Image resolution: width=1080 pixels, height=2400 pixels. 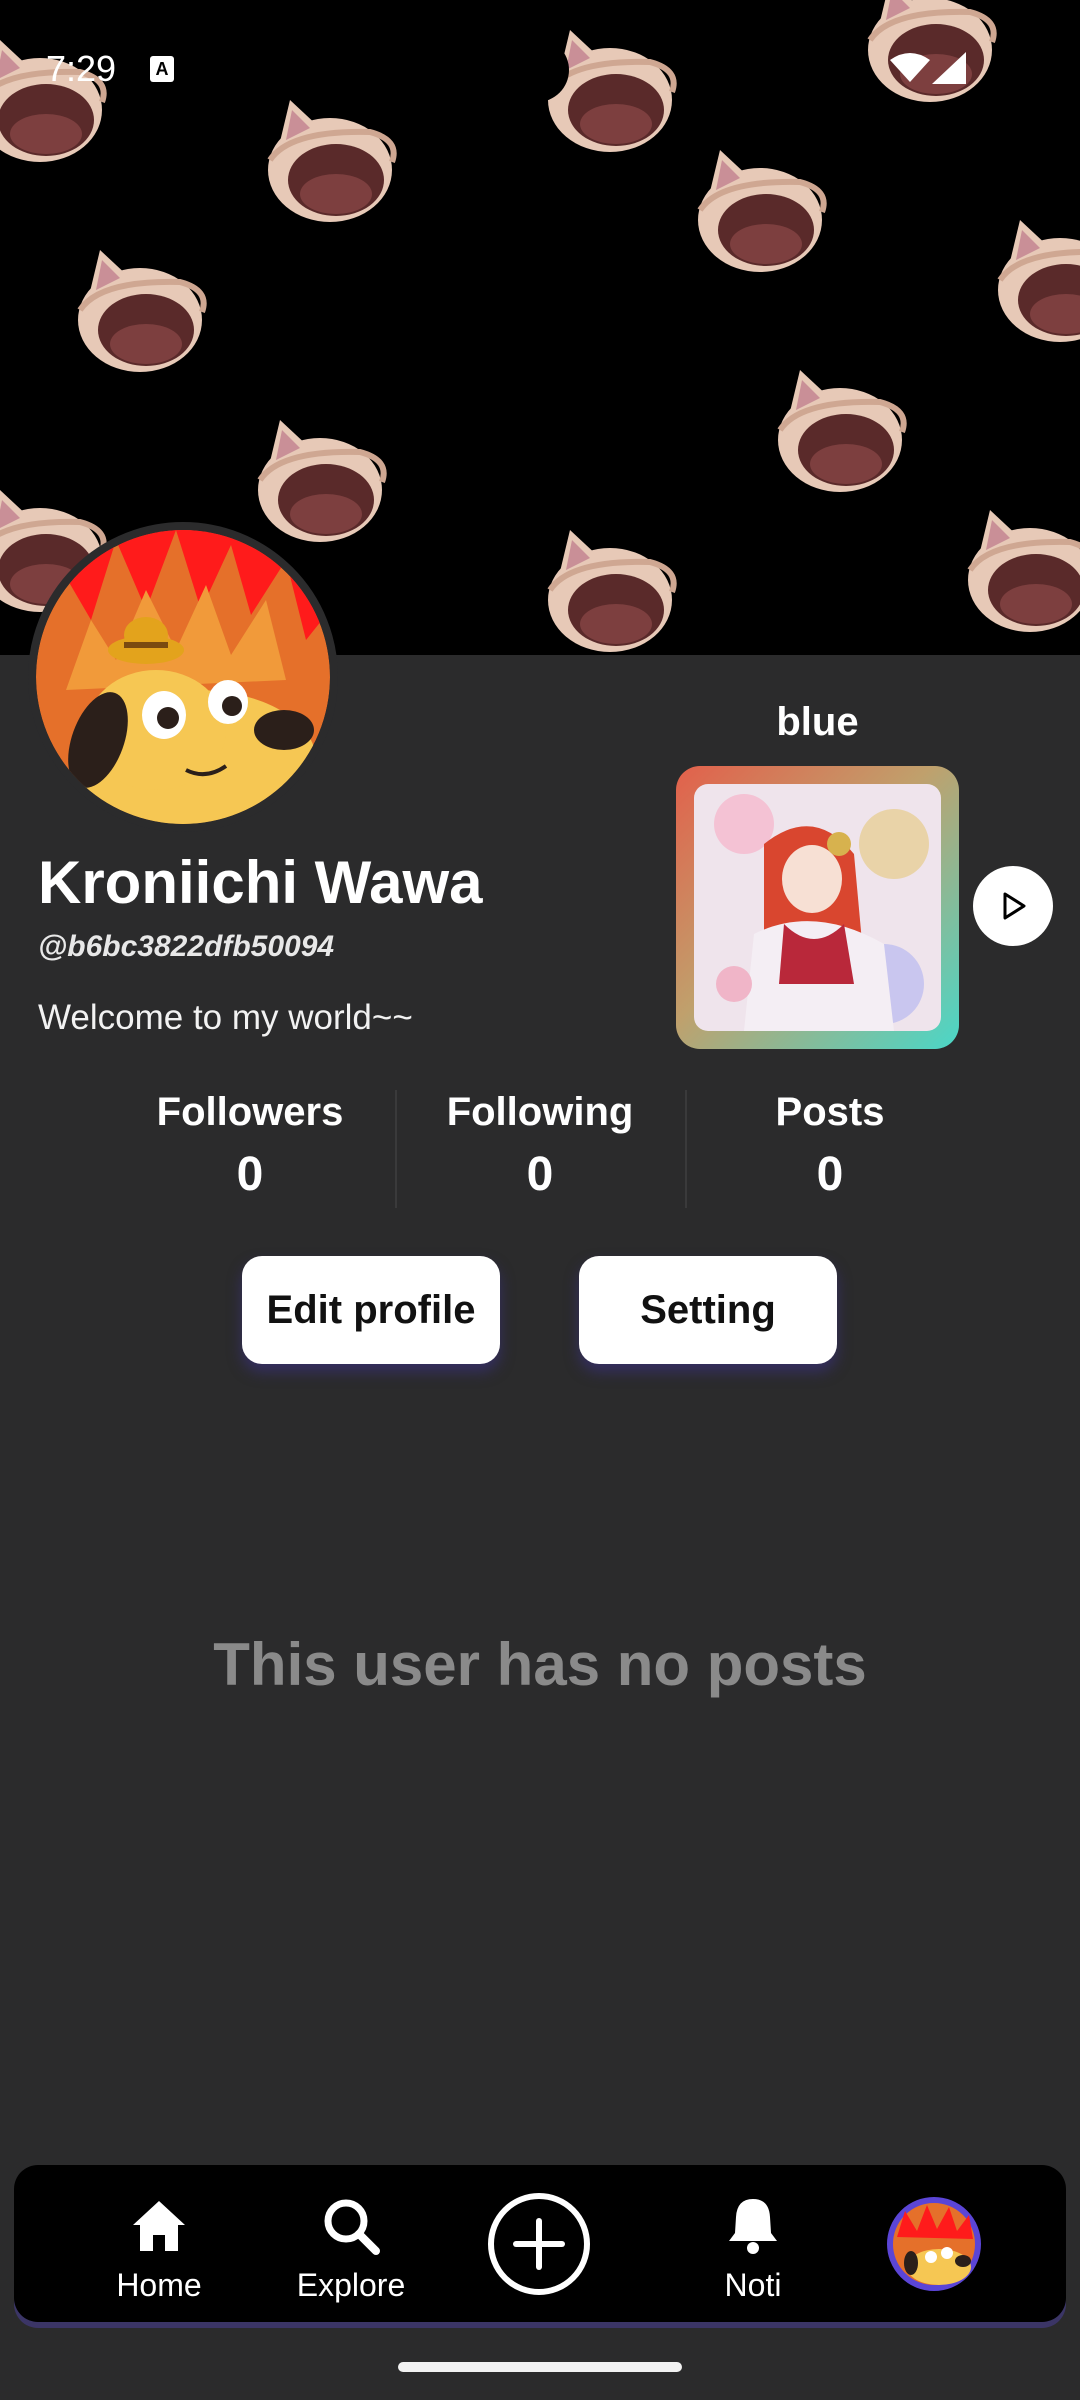 I want to click on profile-bio: Welcome to my world~~, so click(x=225, y=1017).